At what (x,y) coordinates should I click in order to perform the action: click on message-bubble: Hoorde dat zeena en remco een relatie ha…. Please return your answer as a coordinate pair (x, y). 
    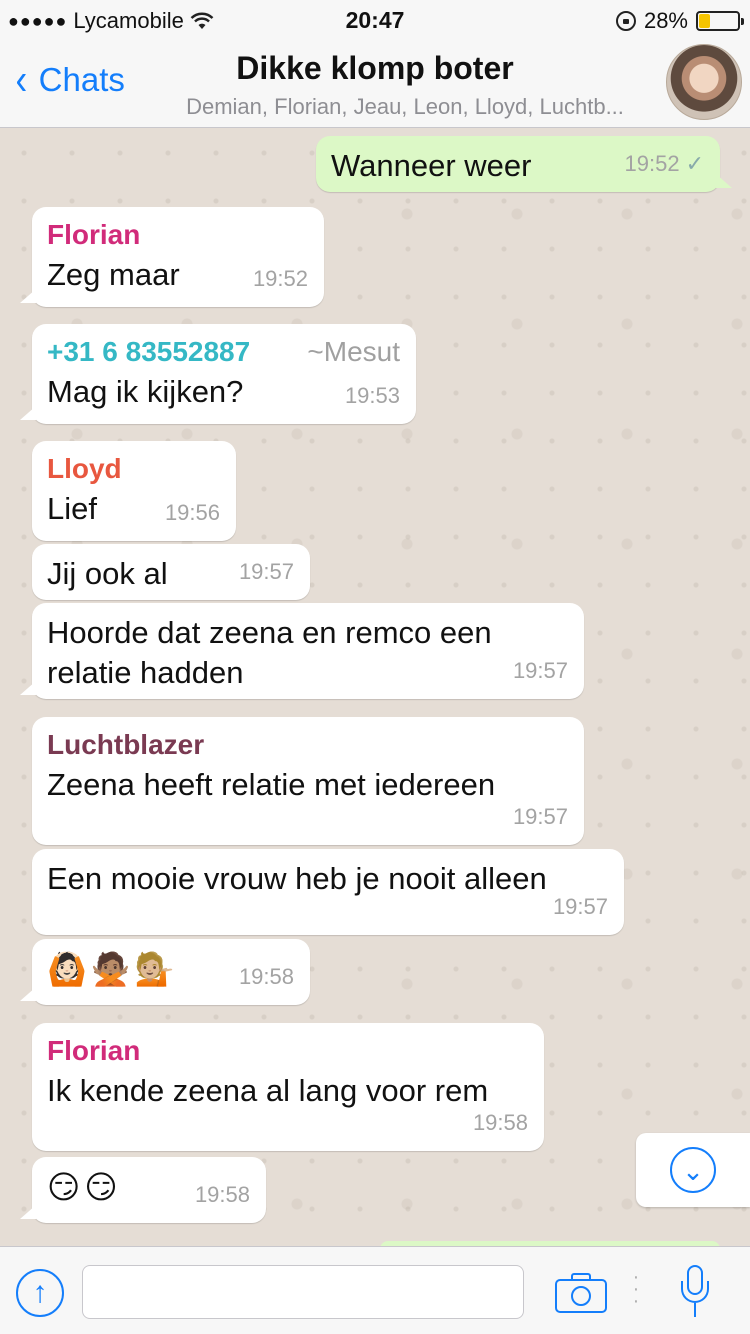
    Looking at the image, I should click on (302, 651).